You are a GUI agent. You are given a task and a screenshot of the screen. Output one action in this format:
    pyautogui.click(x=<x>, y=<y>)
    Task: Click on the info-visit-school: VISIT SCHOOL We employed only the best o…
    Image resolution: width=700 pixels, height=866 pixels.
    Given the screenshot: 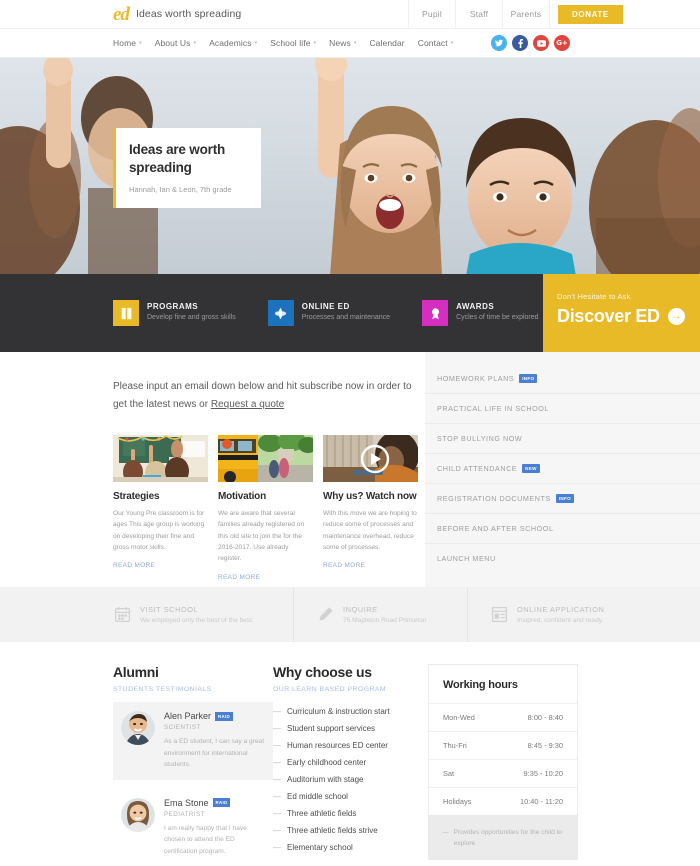 What is the action you would take?
    pyautogui.click(x=203, y=614)
    